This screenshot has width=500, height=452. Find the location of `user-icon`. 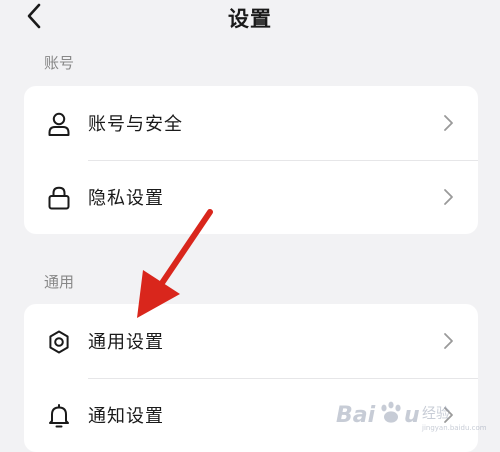

user-icon is located at coordinates (59, 124).